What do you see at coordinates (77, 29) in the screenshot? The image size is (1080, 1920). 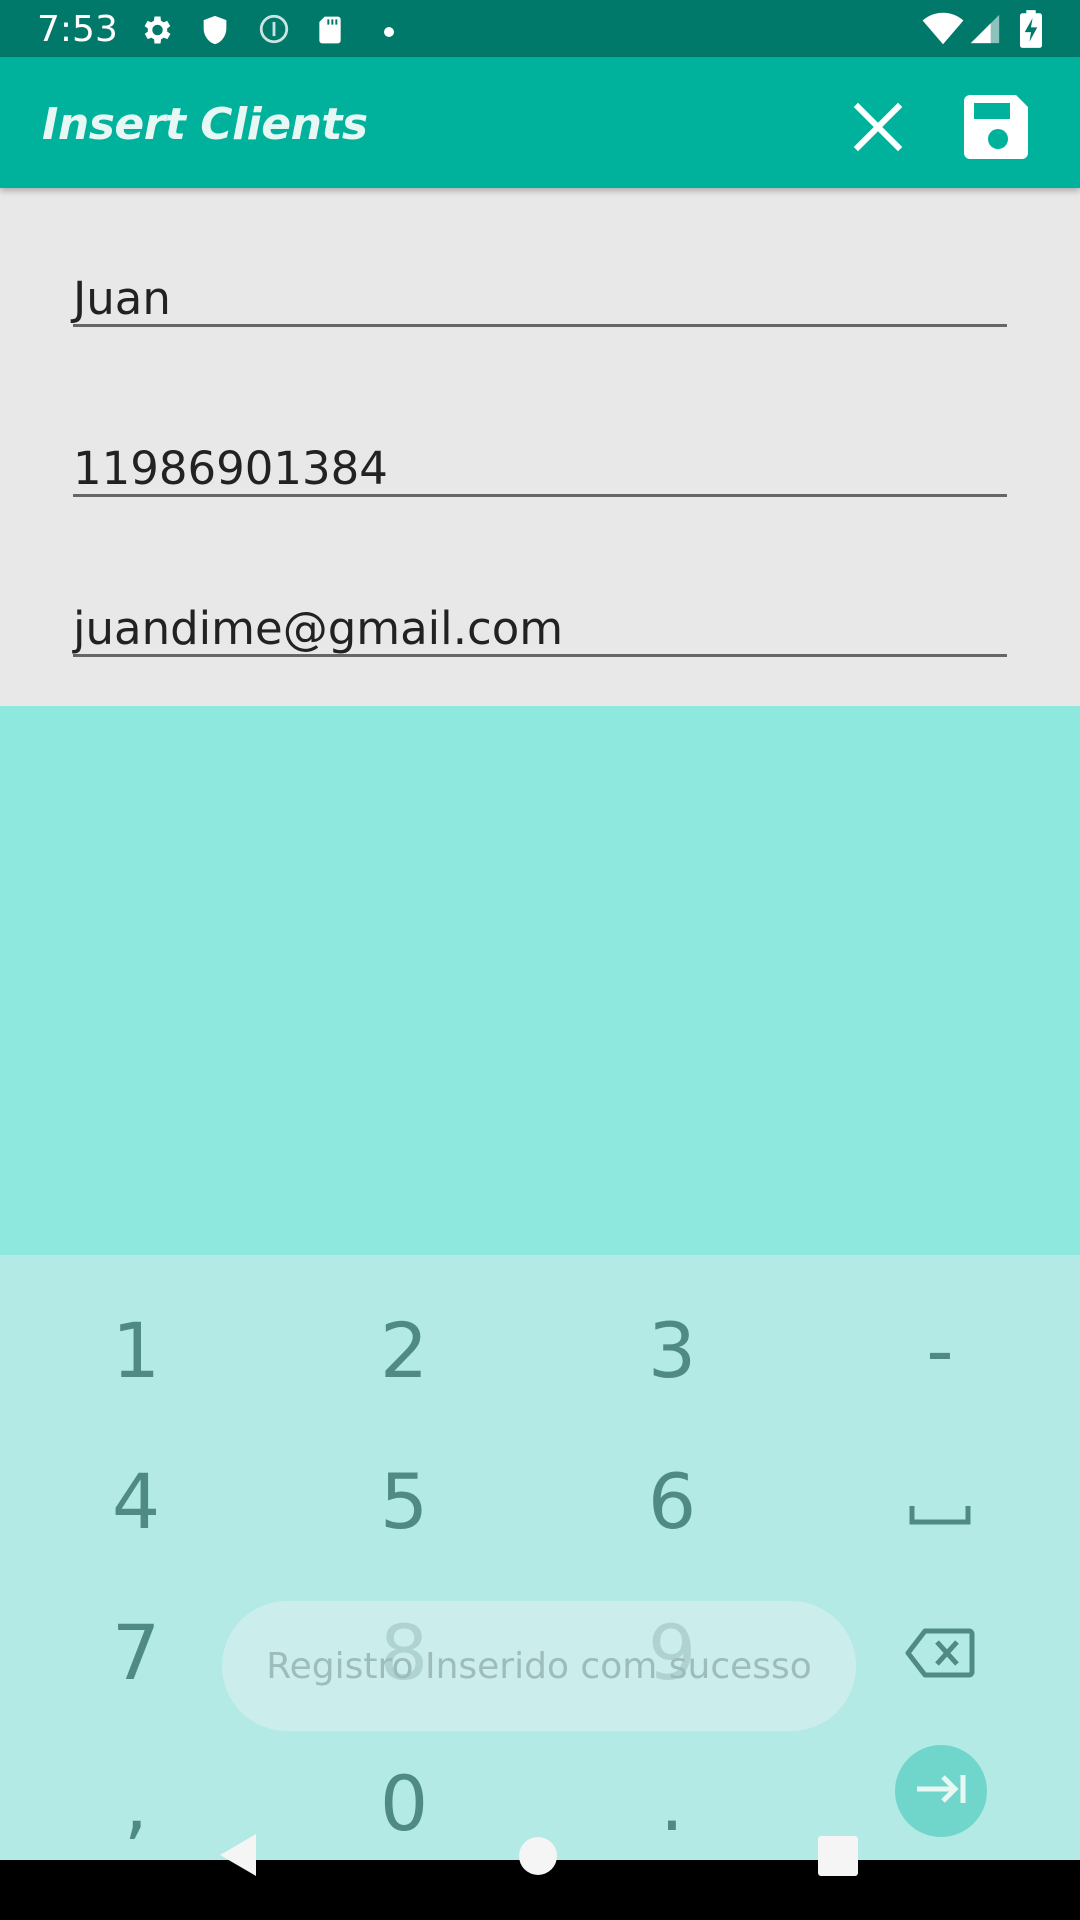 I see `status-time: 7:53` at bounding box center [77, 29].